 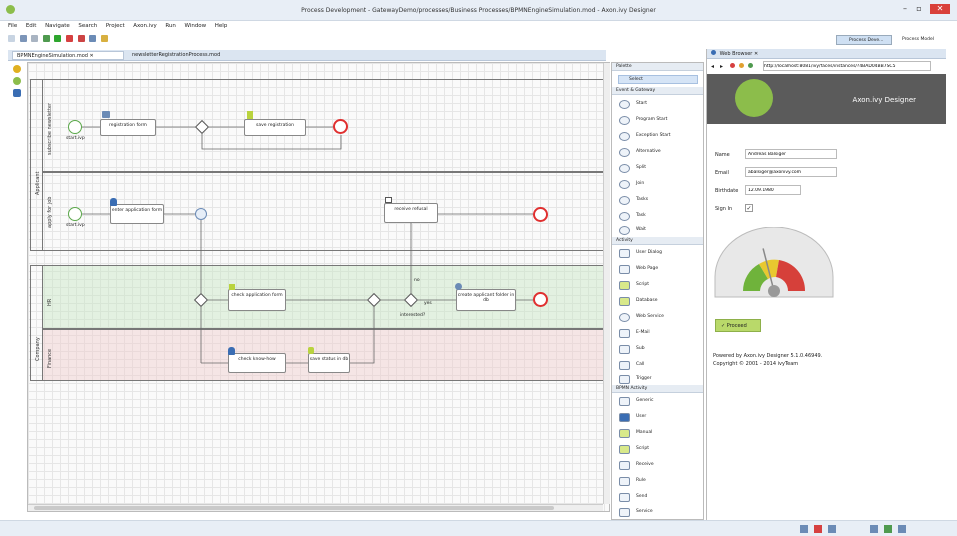 I want to click on globe-icon, so click(x=713, y=52).